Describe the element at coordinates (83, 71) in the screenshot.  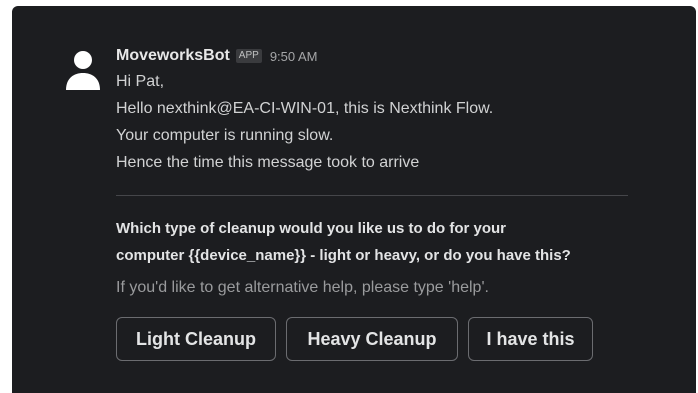
I see `user-silhouette-icon` at that location.